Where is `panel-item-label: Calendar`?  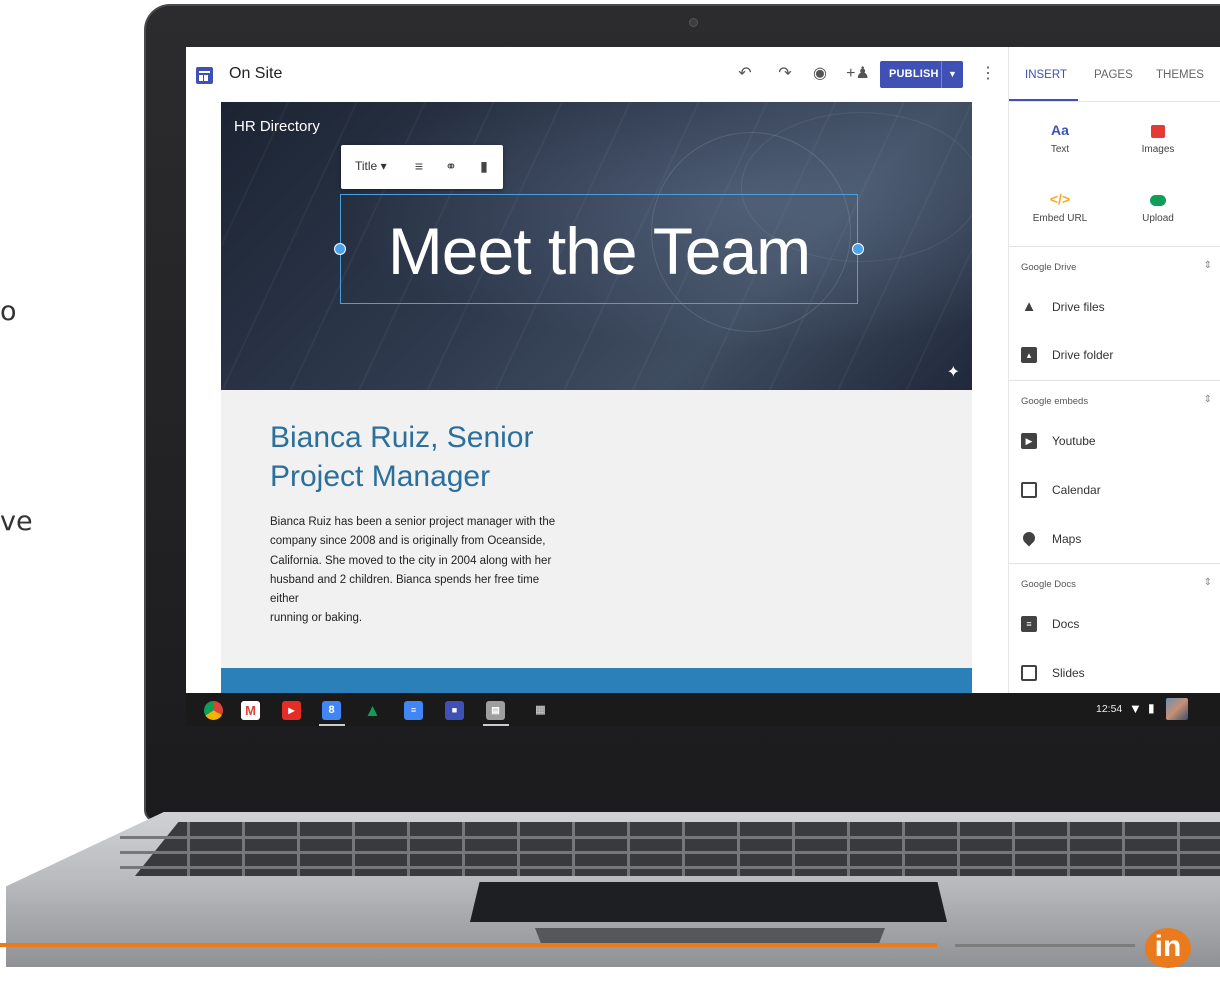 panel-item-label: Calendar is located at coordinates (1076, 490).